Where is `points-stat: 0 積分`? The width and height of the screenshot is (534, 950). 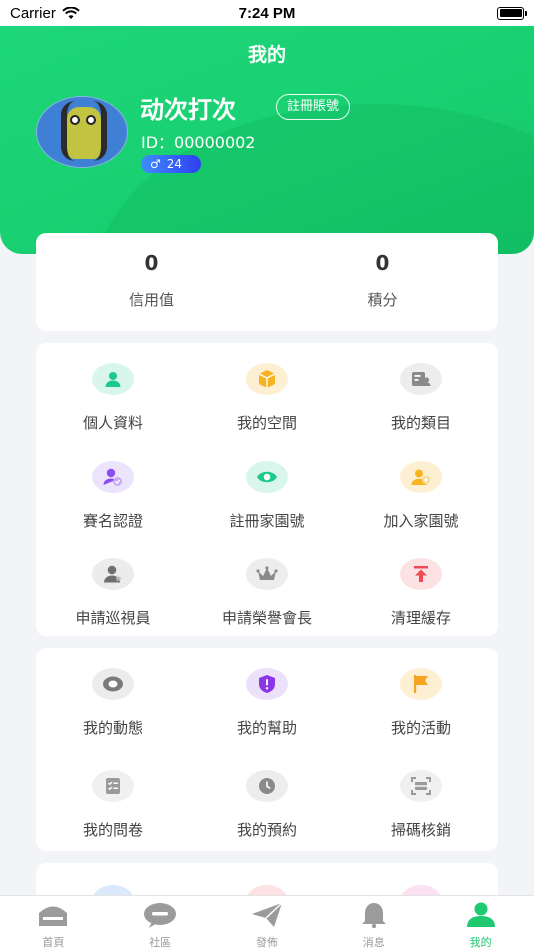
points-stat: 0 積分 is located at coordinates (382, 282).